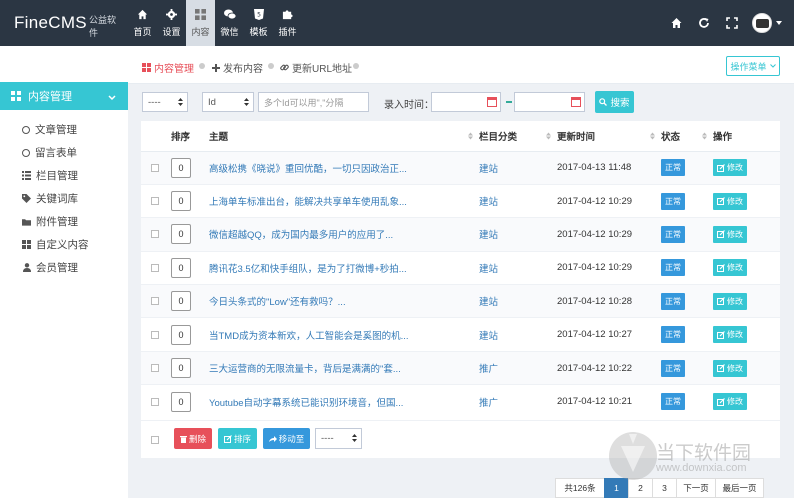 Image resolution: width=794 pixels, height=498 pixels. Describe the element at coordinates (614, 102) in the screenshot. I see `search-button: 搜索` at that location.